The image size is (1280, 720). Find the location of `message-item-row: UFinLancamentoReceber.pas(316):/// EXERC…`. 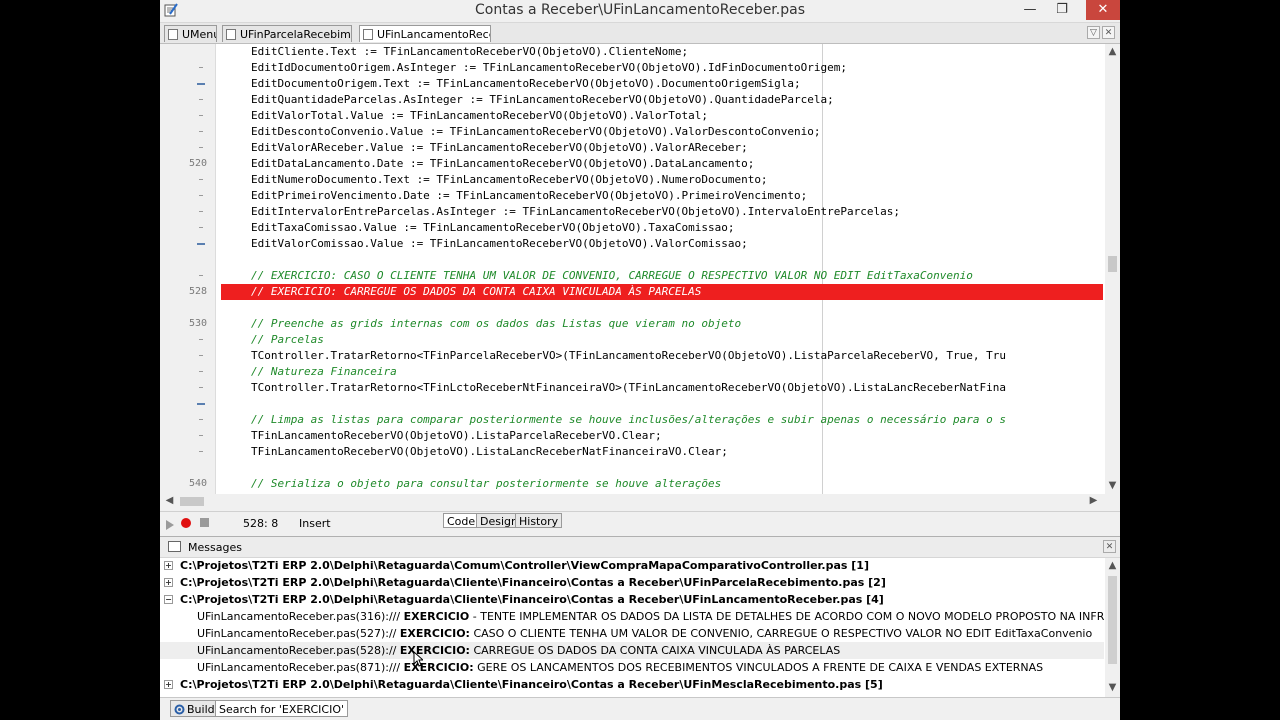

message-item-row: UFinLancamentoReceber.pas(316):/// EXERC… is located at coordinates (632, 616).